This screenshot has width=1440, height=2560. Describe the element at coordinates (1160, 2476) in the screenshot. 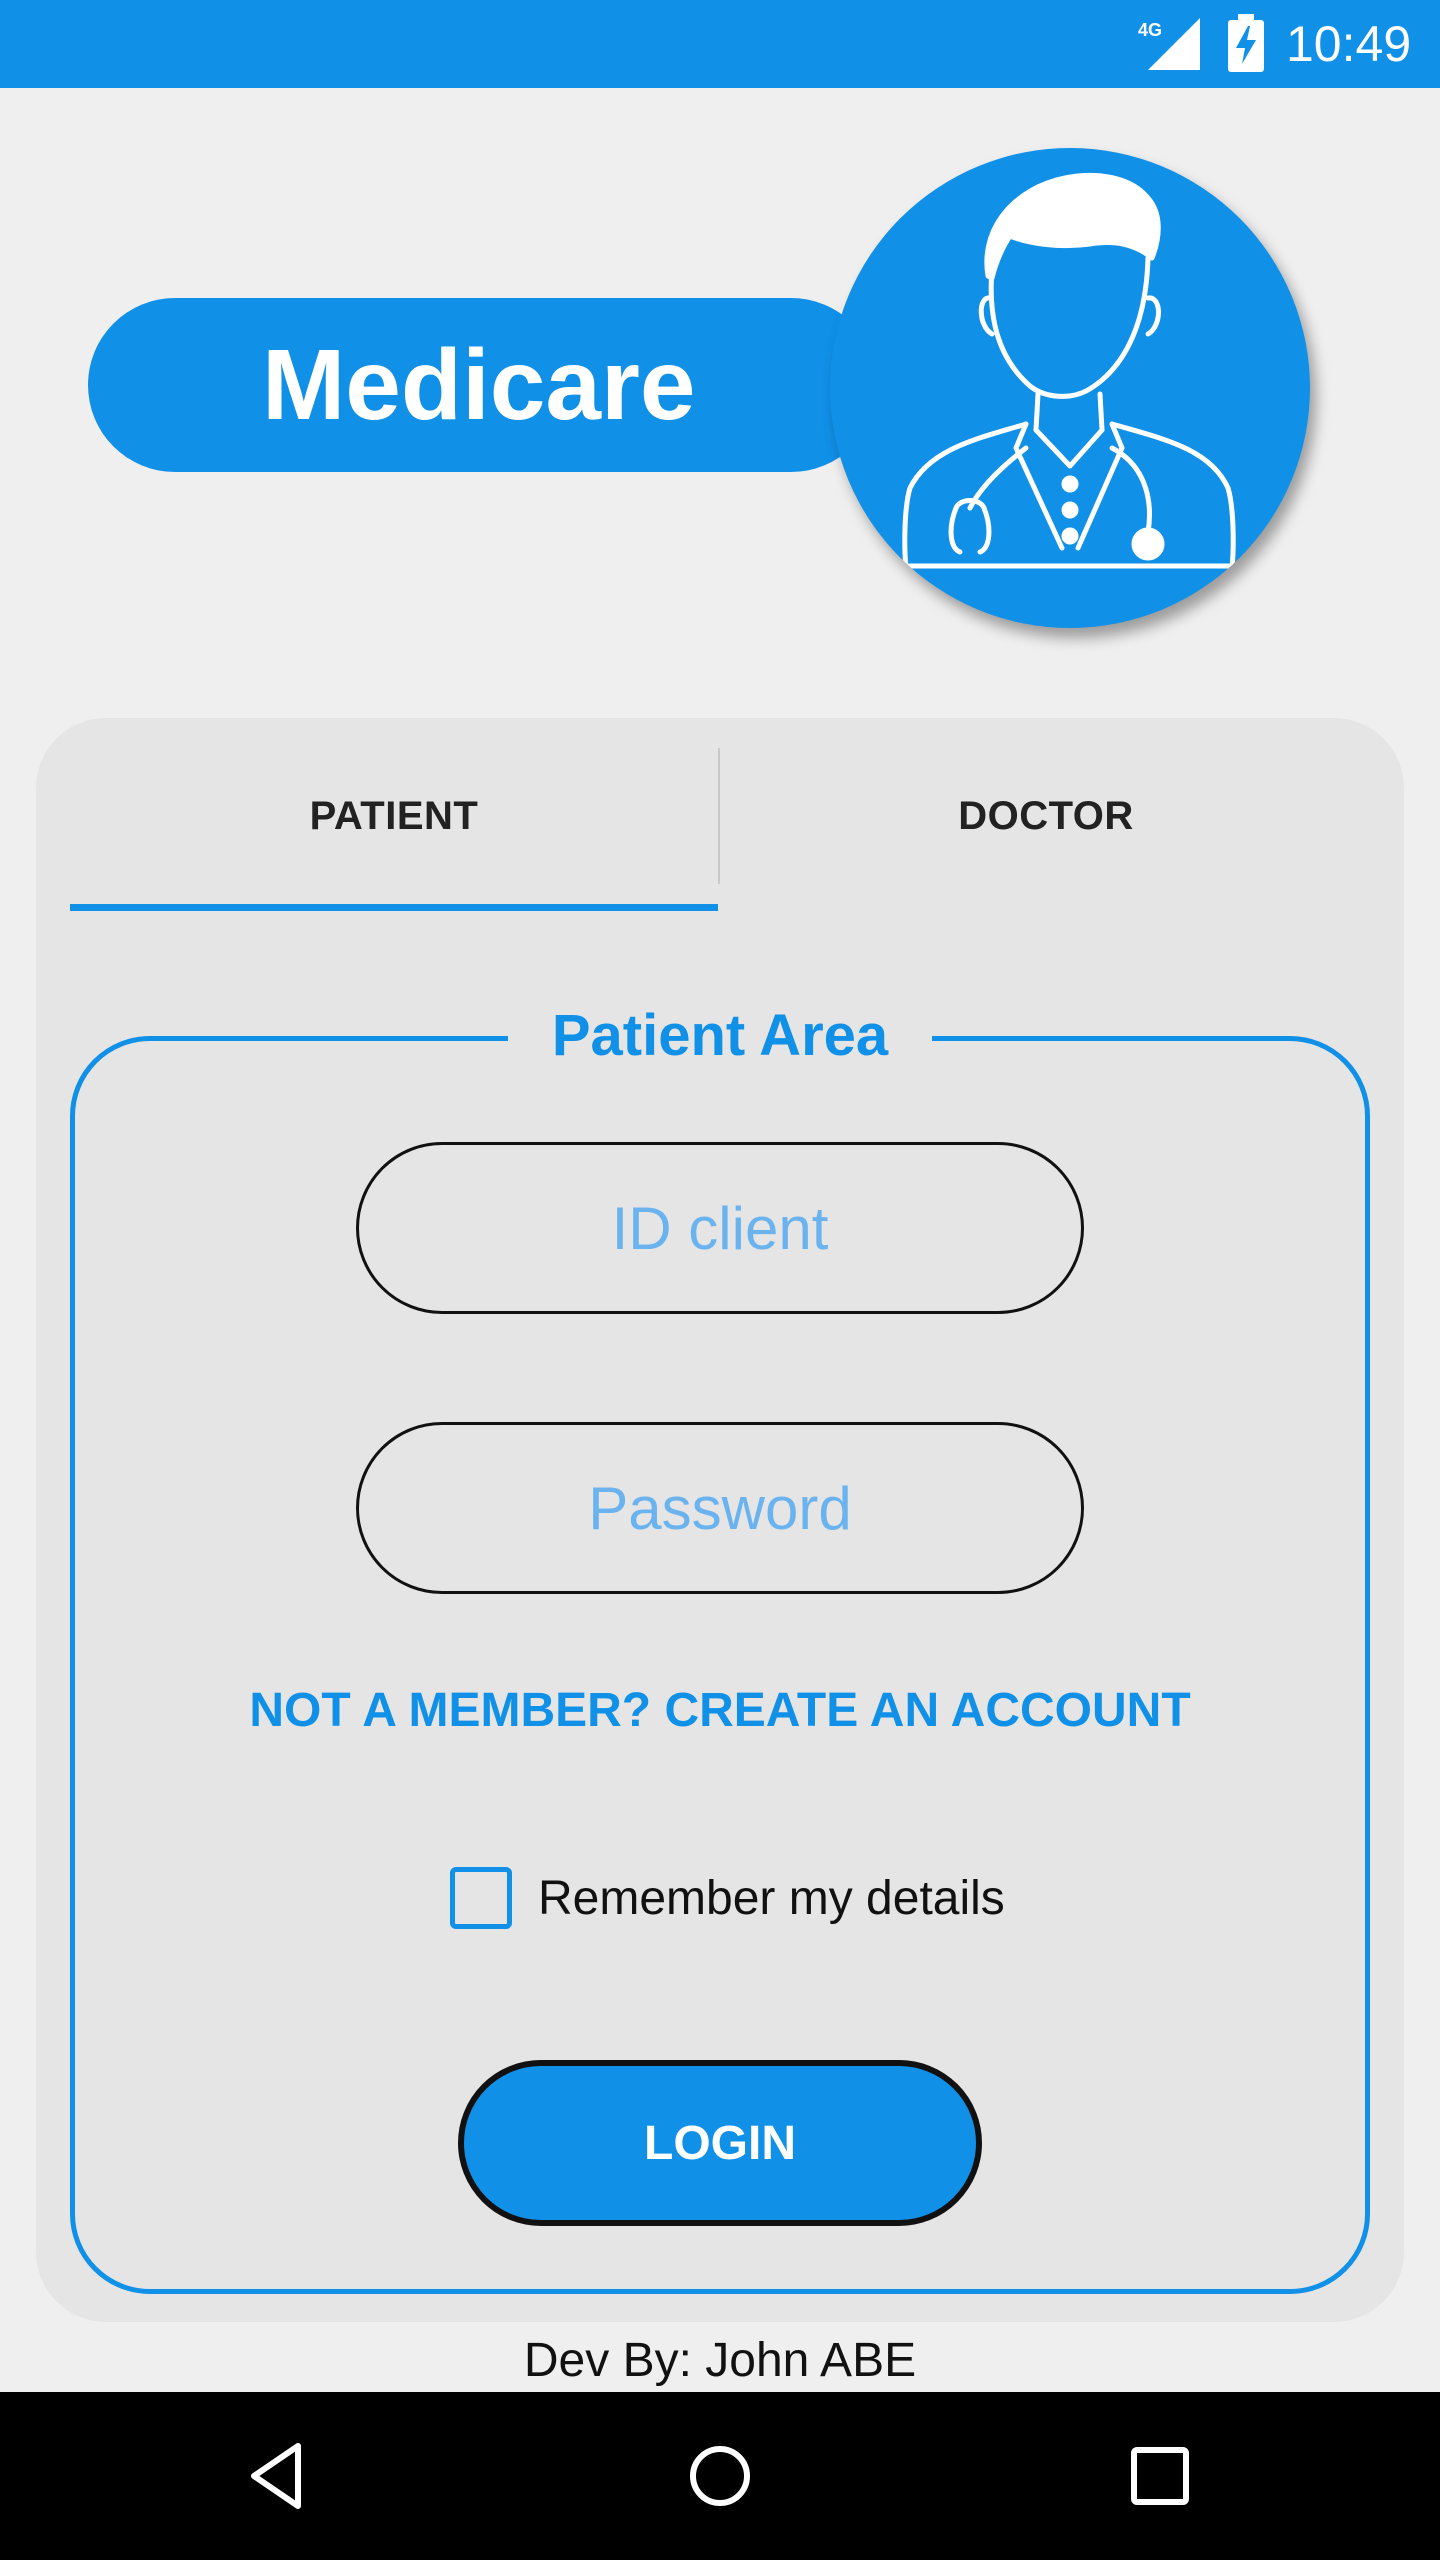

I see `recent-apps-icon` at that location.